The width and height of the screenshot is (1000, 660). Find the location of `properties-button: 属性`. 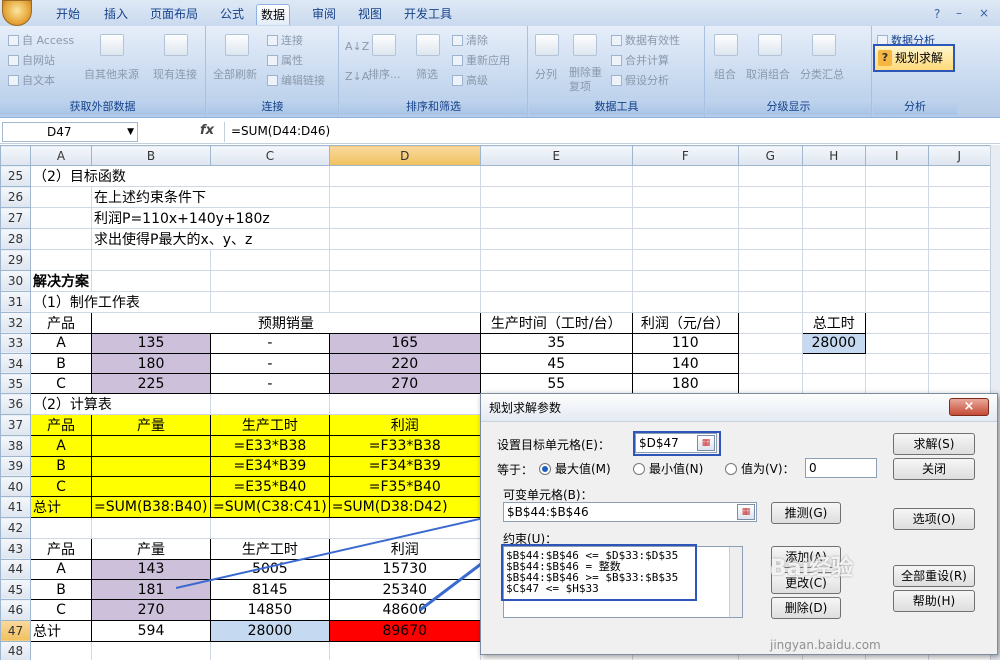

properties-button: 属性 is located at coordinates (285, 60).